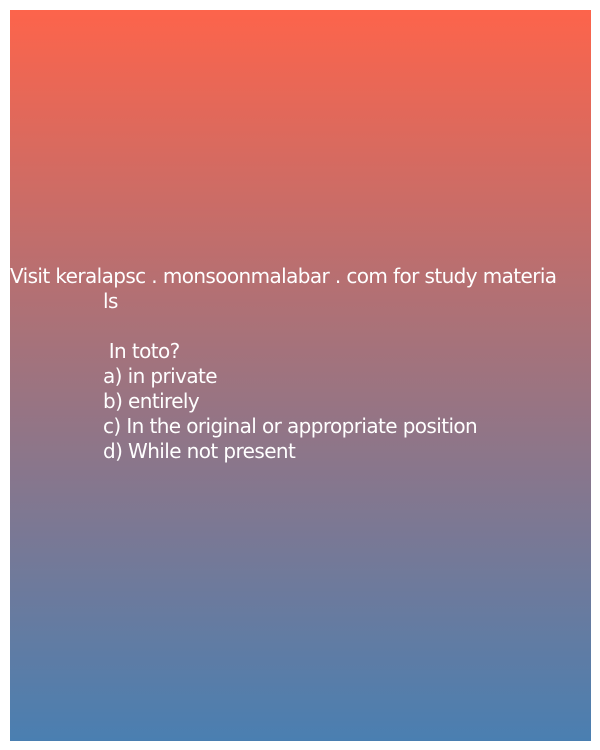 This screenshot has width=600, height=750. What do you see at coordinates (110, 301) in the screenshot?
I see `banner-text-line-2: ls` at bounding box center [110, 301].